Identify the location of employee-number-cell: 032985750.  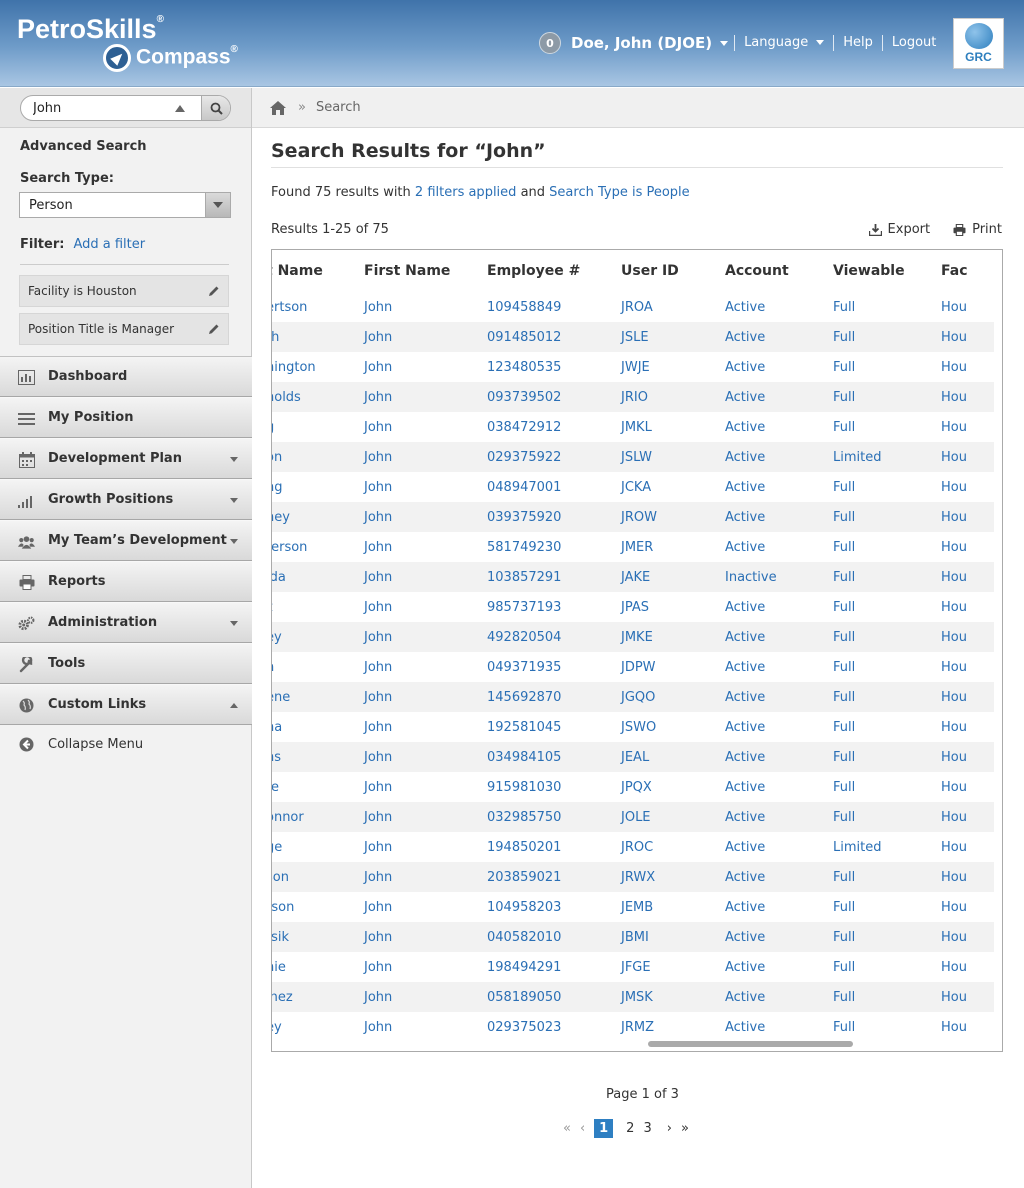
(554, 817).